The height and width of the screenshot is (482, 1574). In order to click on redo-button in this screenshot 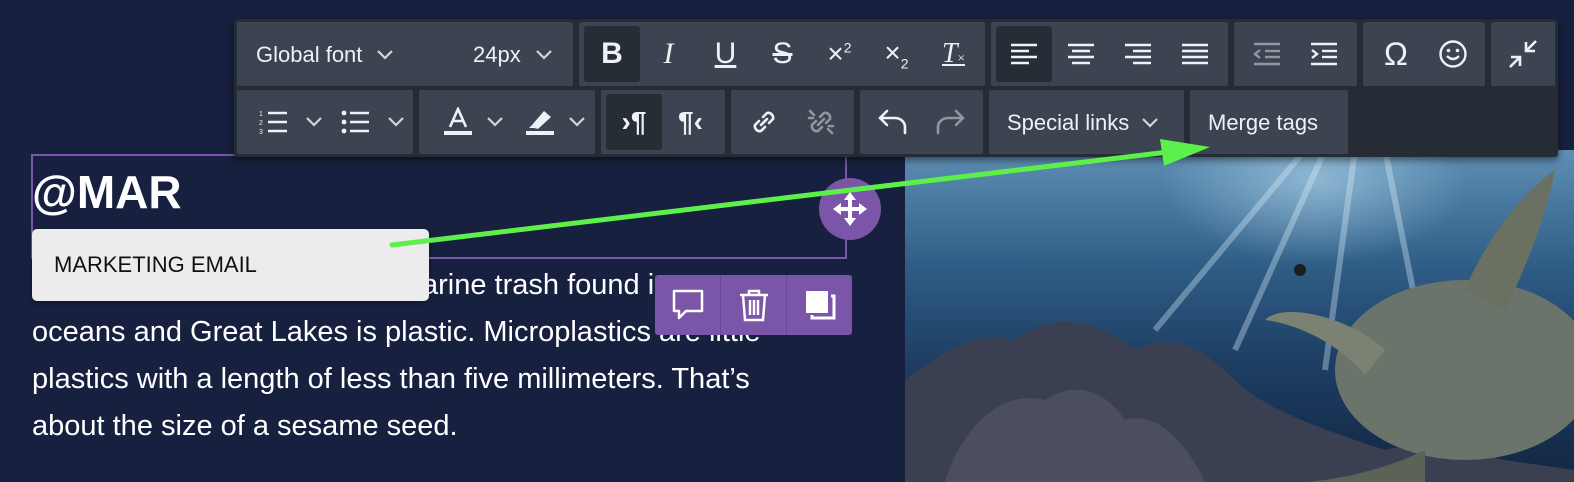, I will do `click(949, 122)`.